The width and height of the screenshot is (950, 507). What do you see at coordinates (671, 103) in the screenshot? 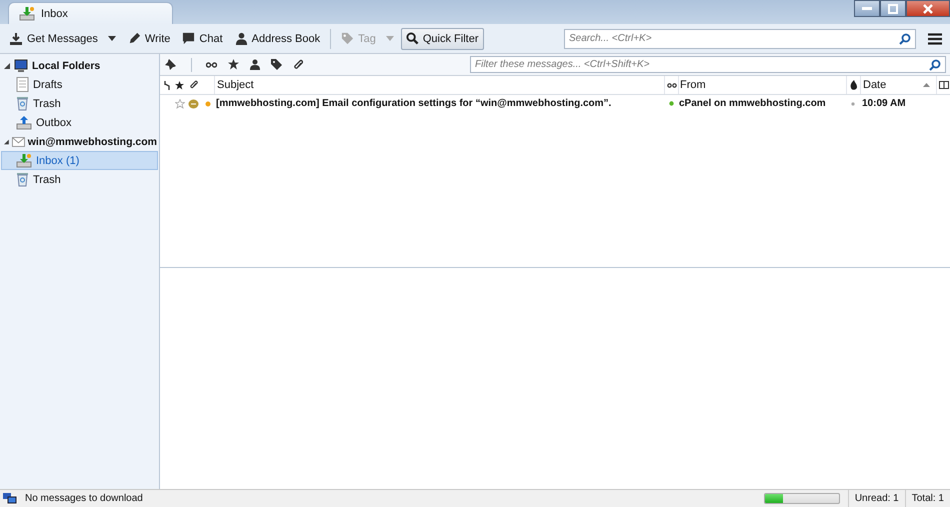
I see `status-dot-icon` at bounding box center [671, 103].